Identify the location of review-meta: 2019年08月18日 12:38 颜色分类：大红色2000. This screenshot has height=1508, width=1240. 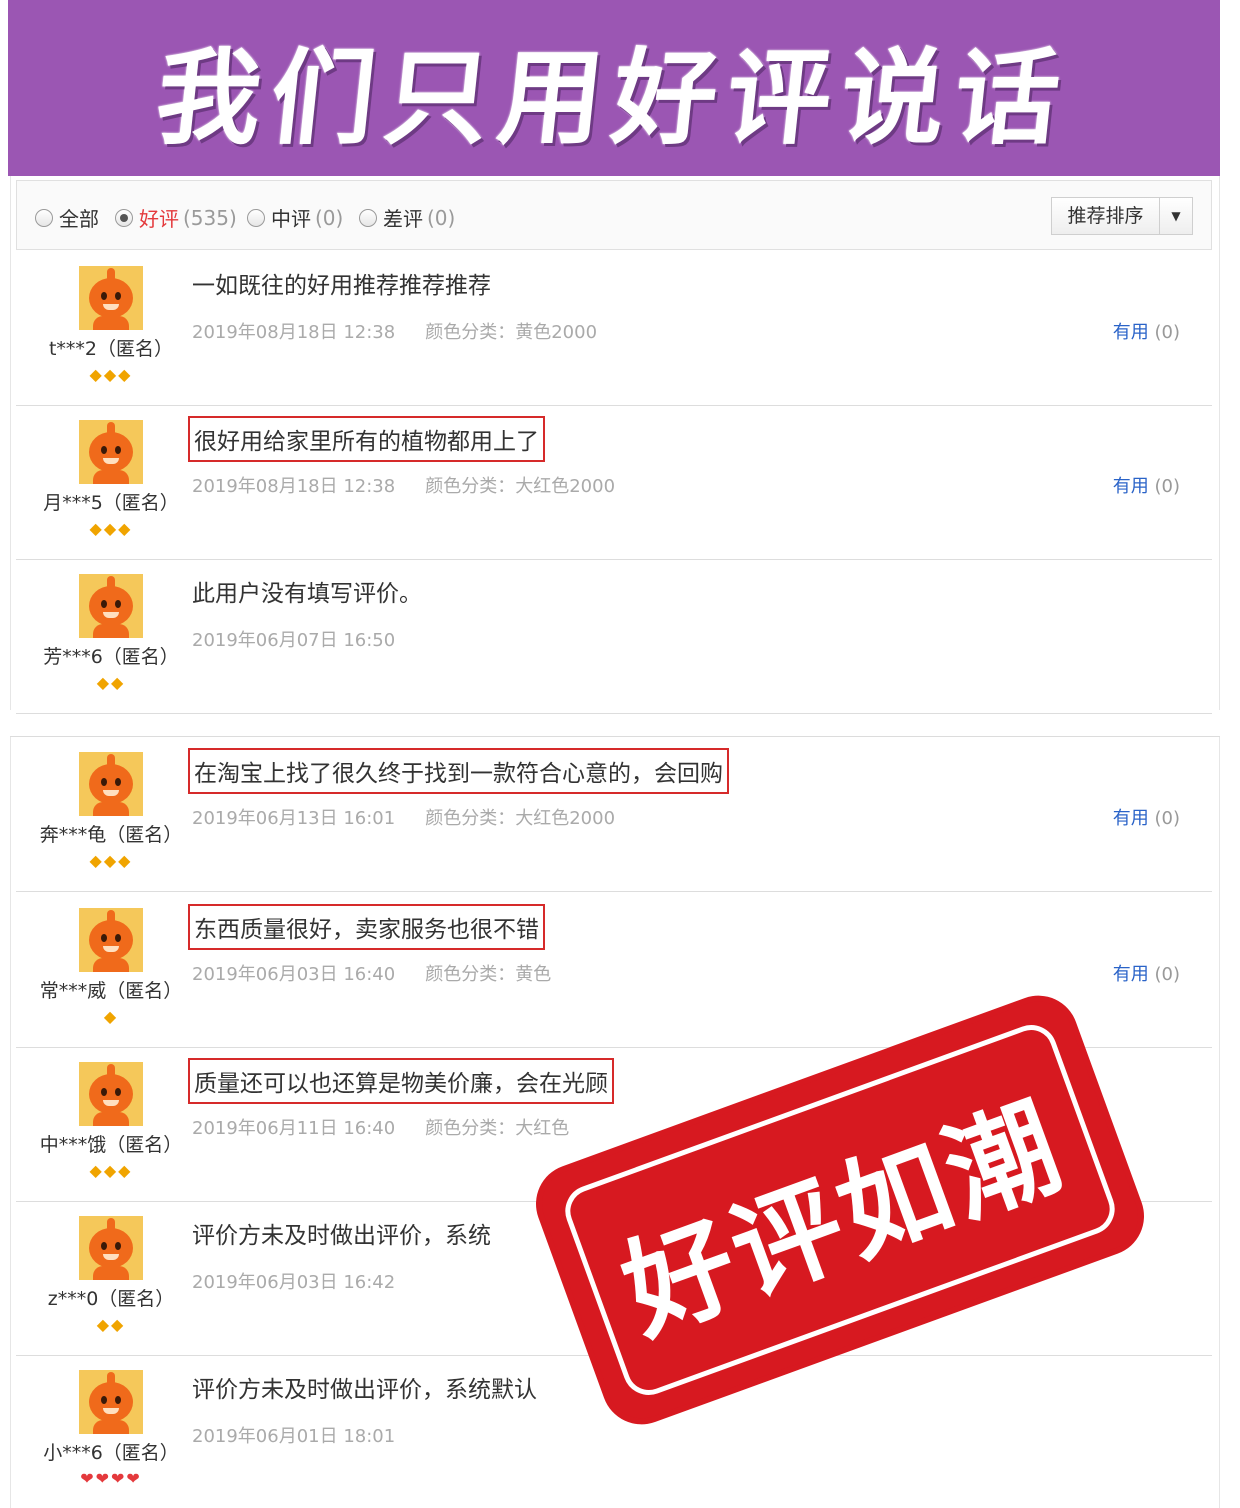
(403, 485).